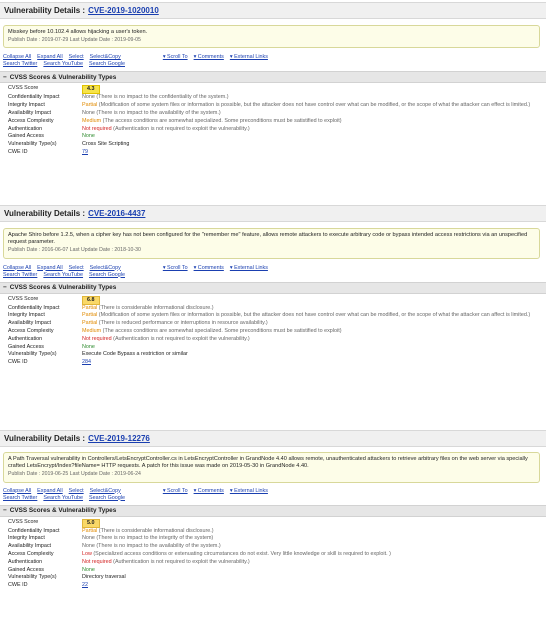 The image size is (546, 640). What do you see at coordinates (277, 348) in the screenshot?
I see `row-gained-access: Gained Access None` at bounding box center [277, 348].